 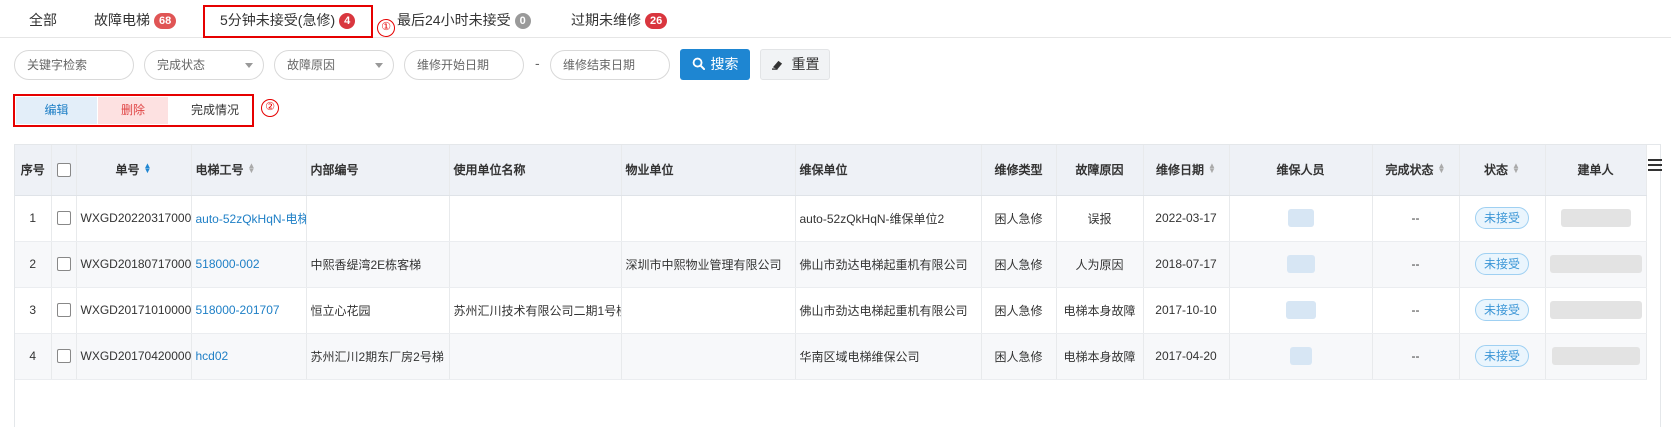 I want to click on elevator-link: 518000-201707, so click(x=249, y=310).